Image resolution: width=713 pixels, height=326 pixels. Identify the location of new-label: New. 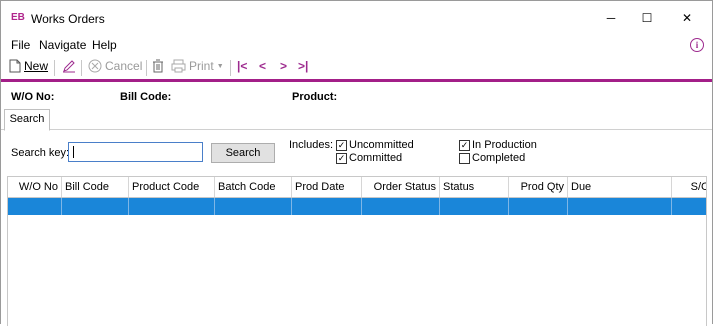
(36, 66).